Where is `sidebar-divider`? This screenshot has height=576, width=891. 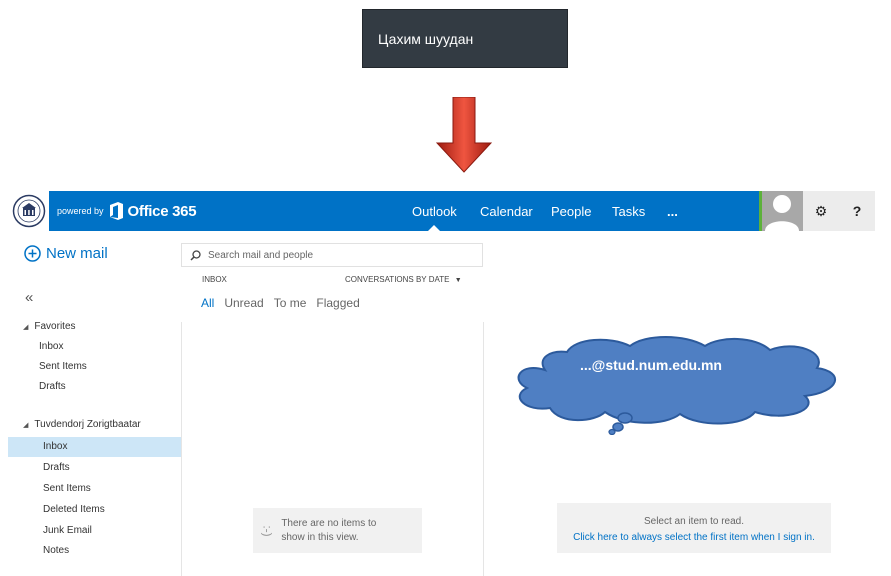 sidebar-divider is located at coordinates (181, 449).